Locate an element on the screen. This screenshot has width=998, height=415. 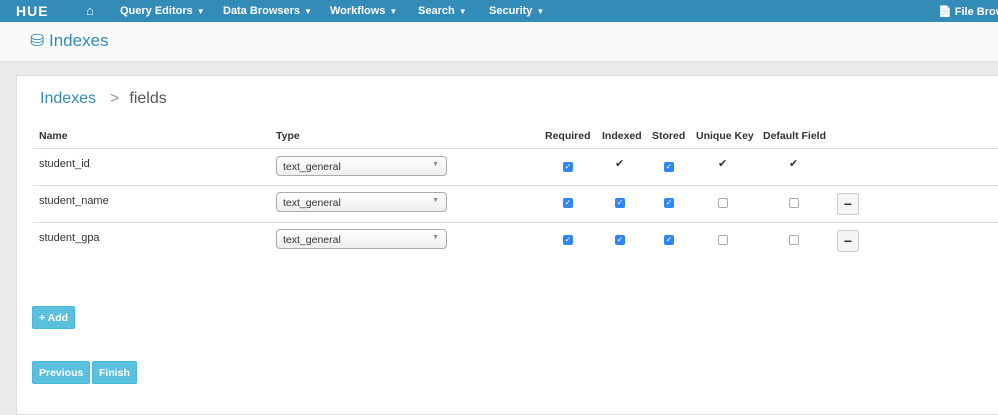
nav-file-browser: 📄 File Brows is located at coordinates (968, 11).